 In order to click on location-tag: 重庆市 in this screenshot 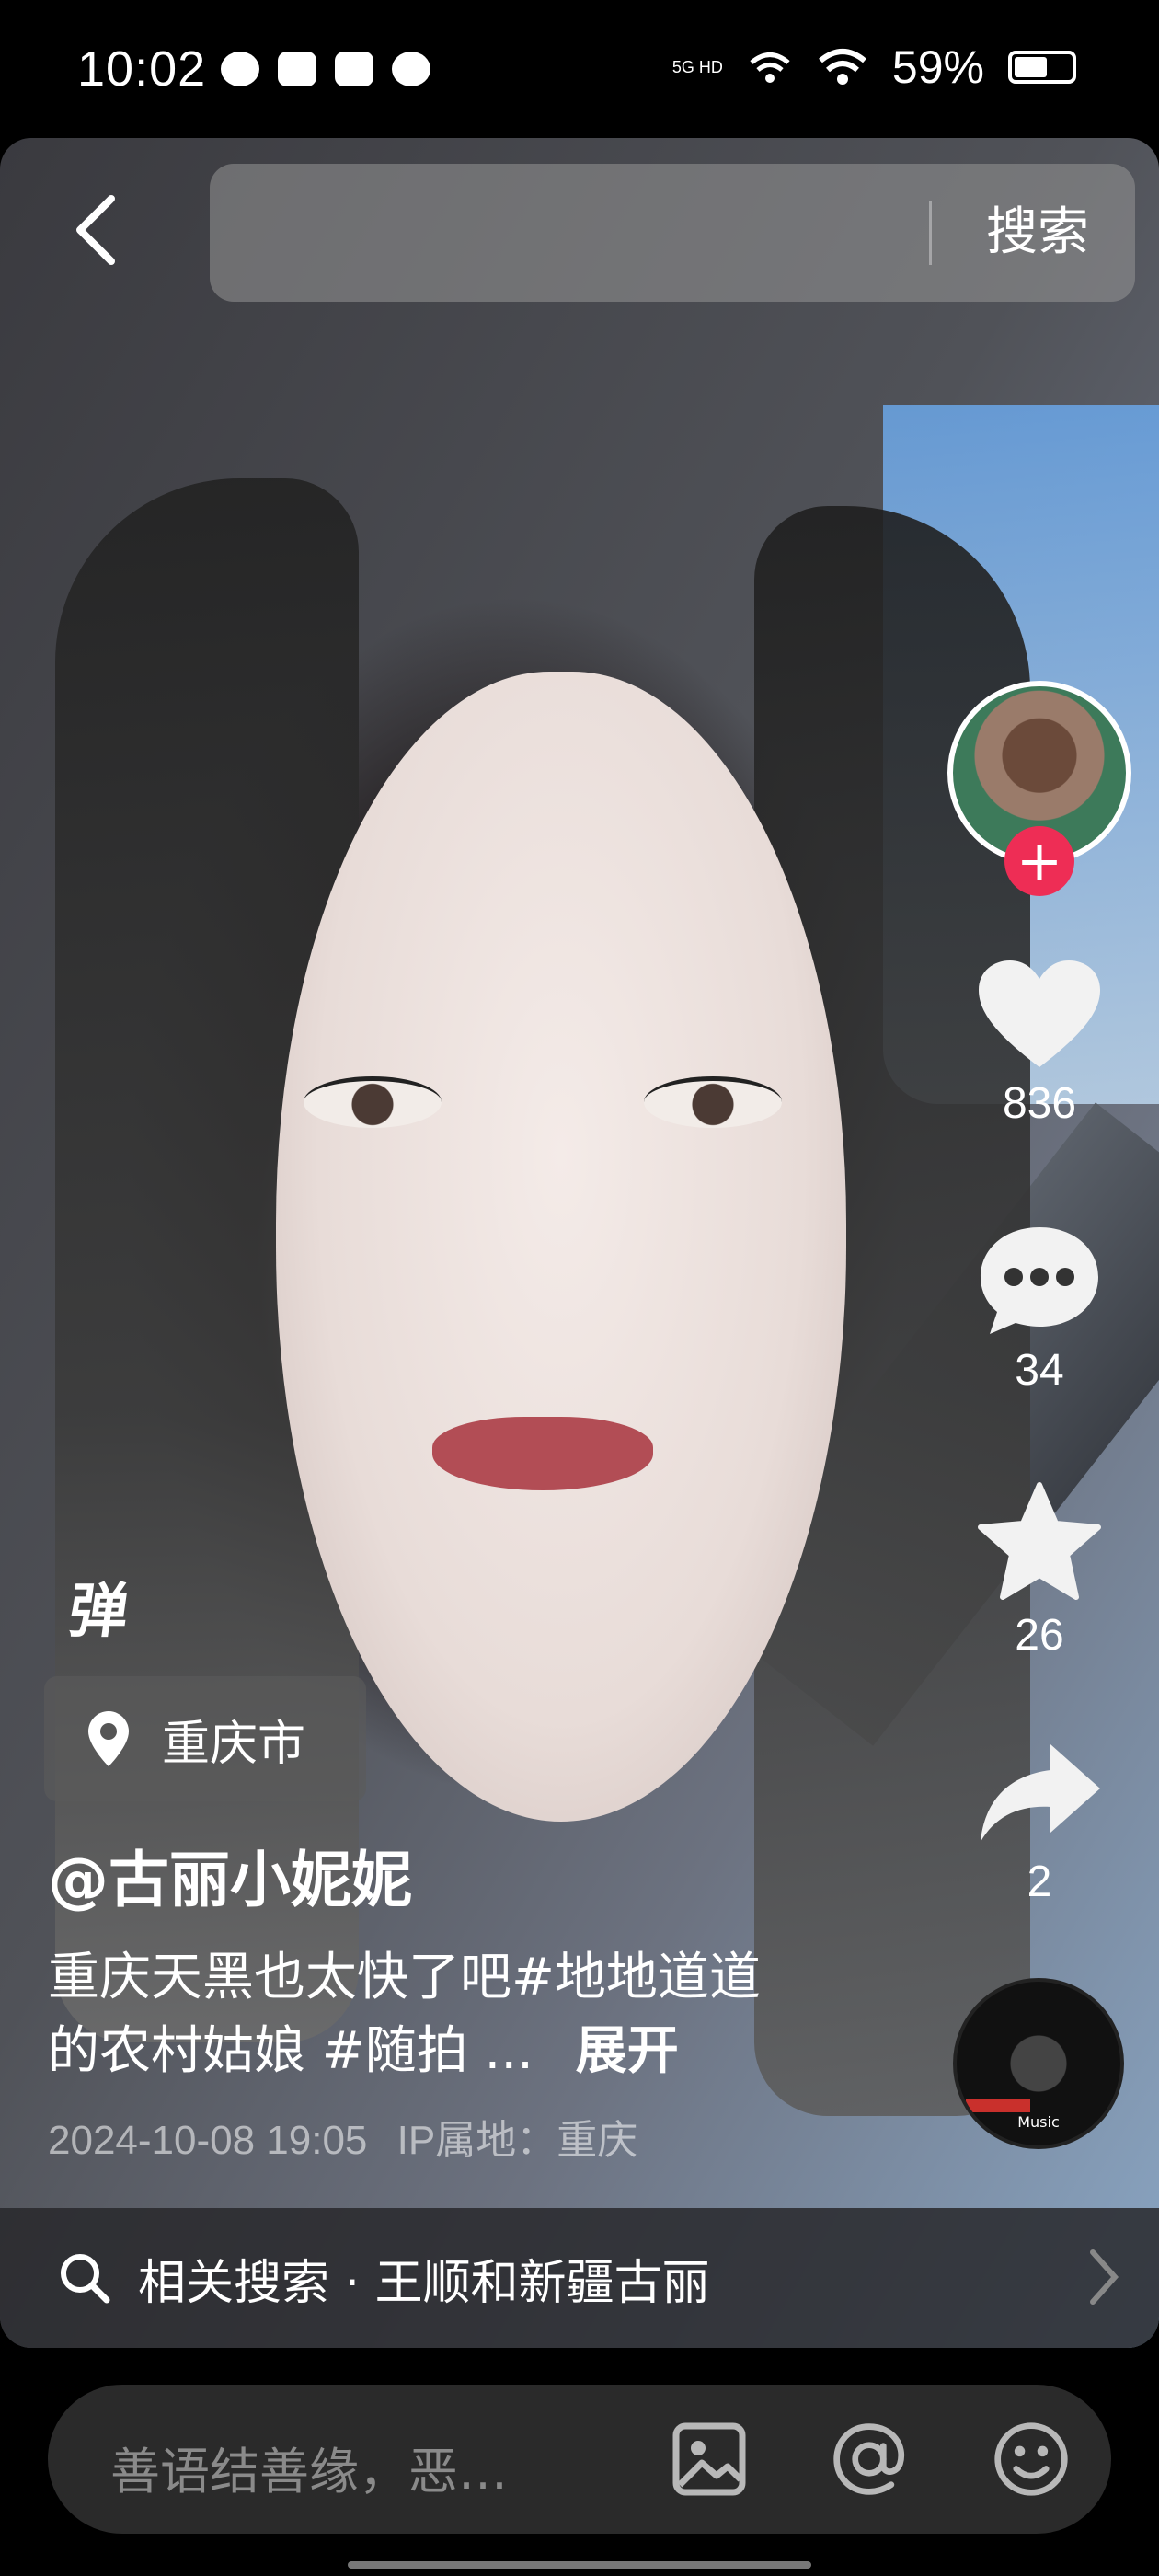, I will do `click(205, 1738)`.